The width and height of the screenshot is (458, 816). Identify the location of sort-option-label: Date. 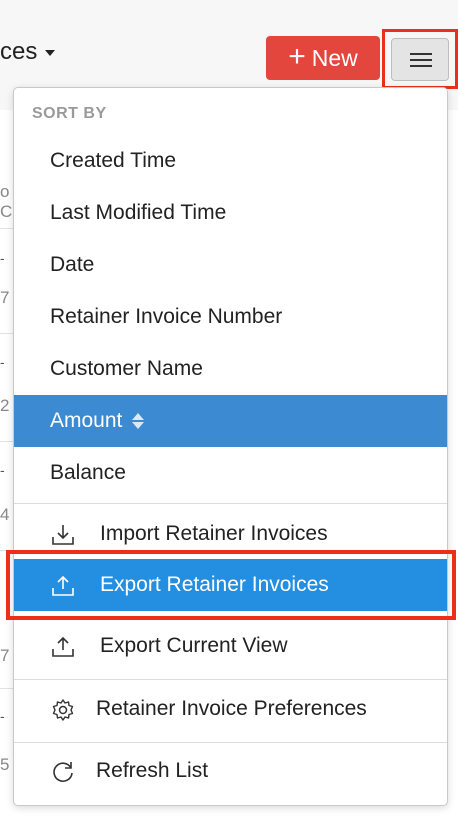
(72, 264).